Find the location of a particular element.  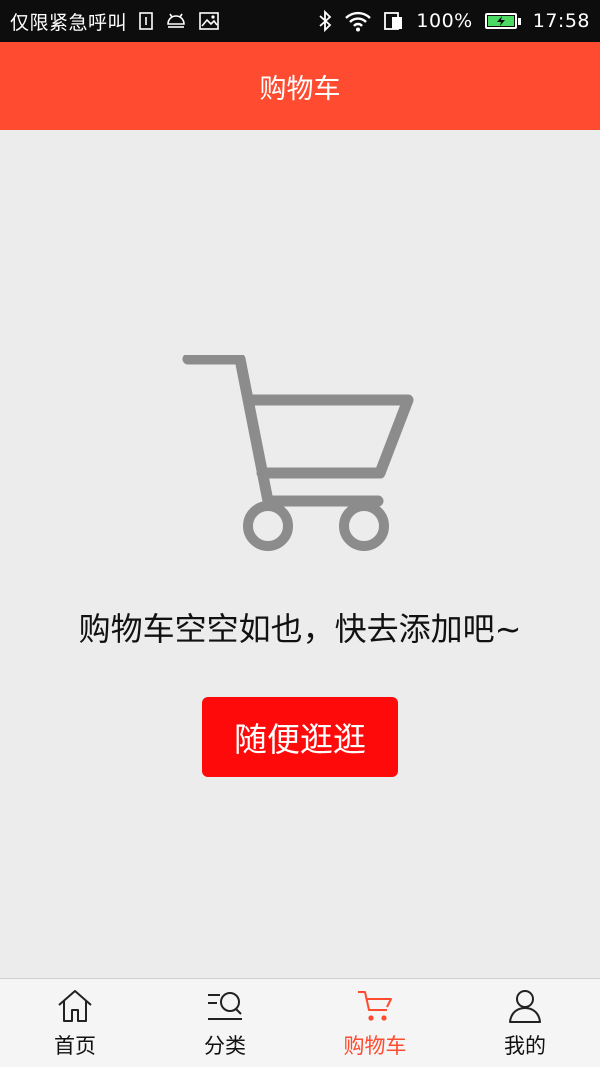

browse-button: 随便逛逛 is located at coordinates (300, 737).